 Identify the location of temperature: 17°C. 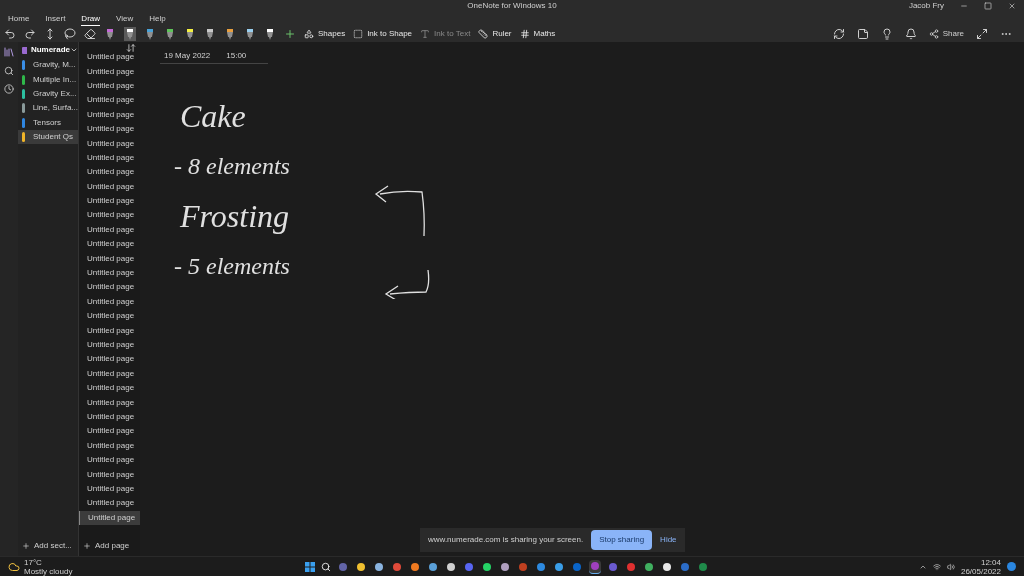
(33, 562).